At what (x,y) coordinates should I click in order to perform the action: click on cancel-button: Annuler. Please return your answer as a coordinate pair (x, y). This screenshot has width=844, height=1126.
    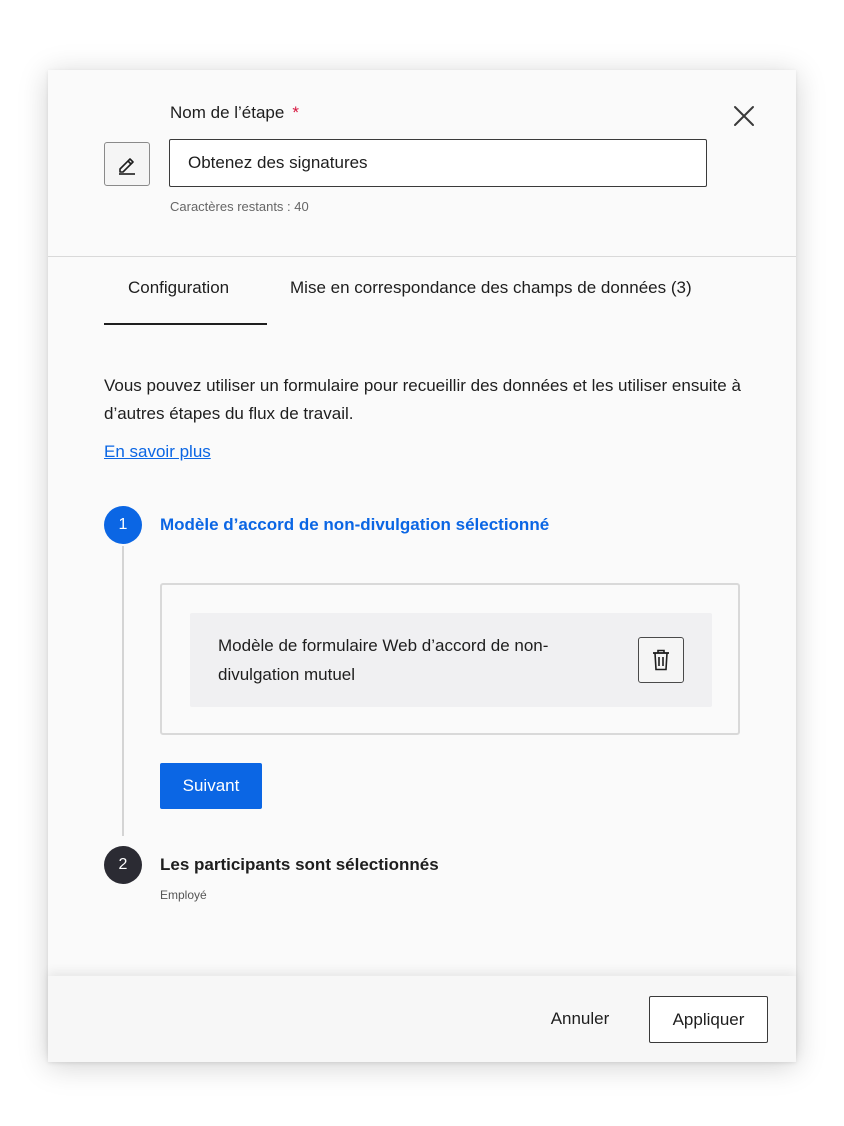
    Looking at the image, I should click on (580, 1019).